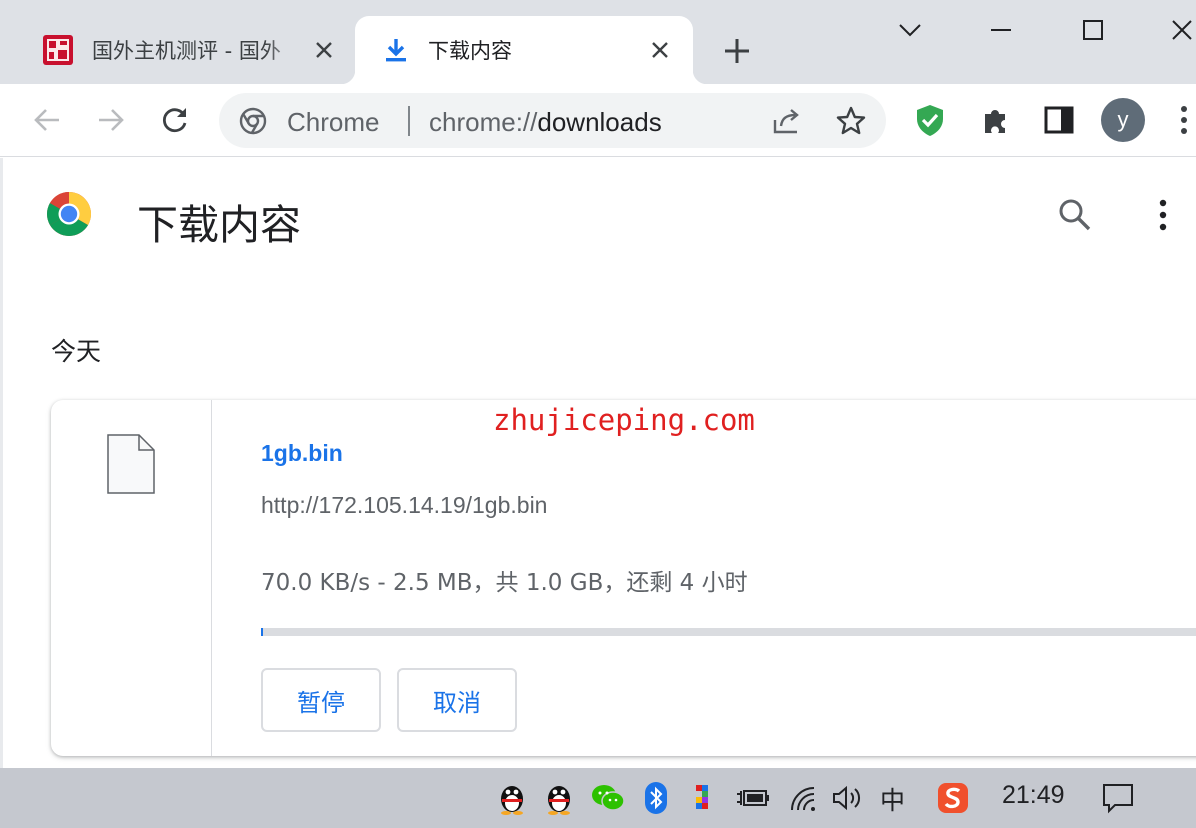  I want to click on url-scheme: chrome://, so click(483, 122).